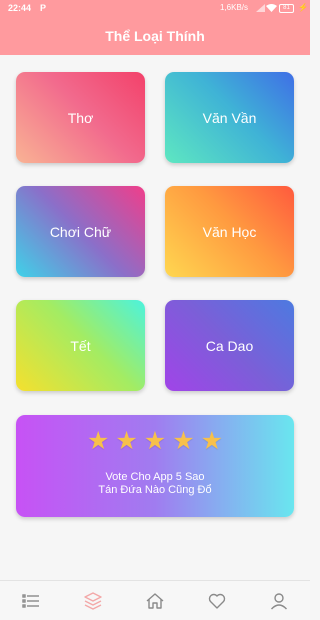 This screenshot has width=320, height=620. I want to click on carrier-icon: P, so click(43, 8).